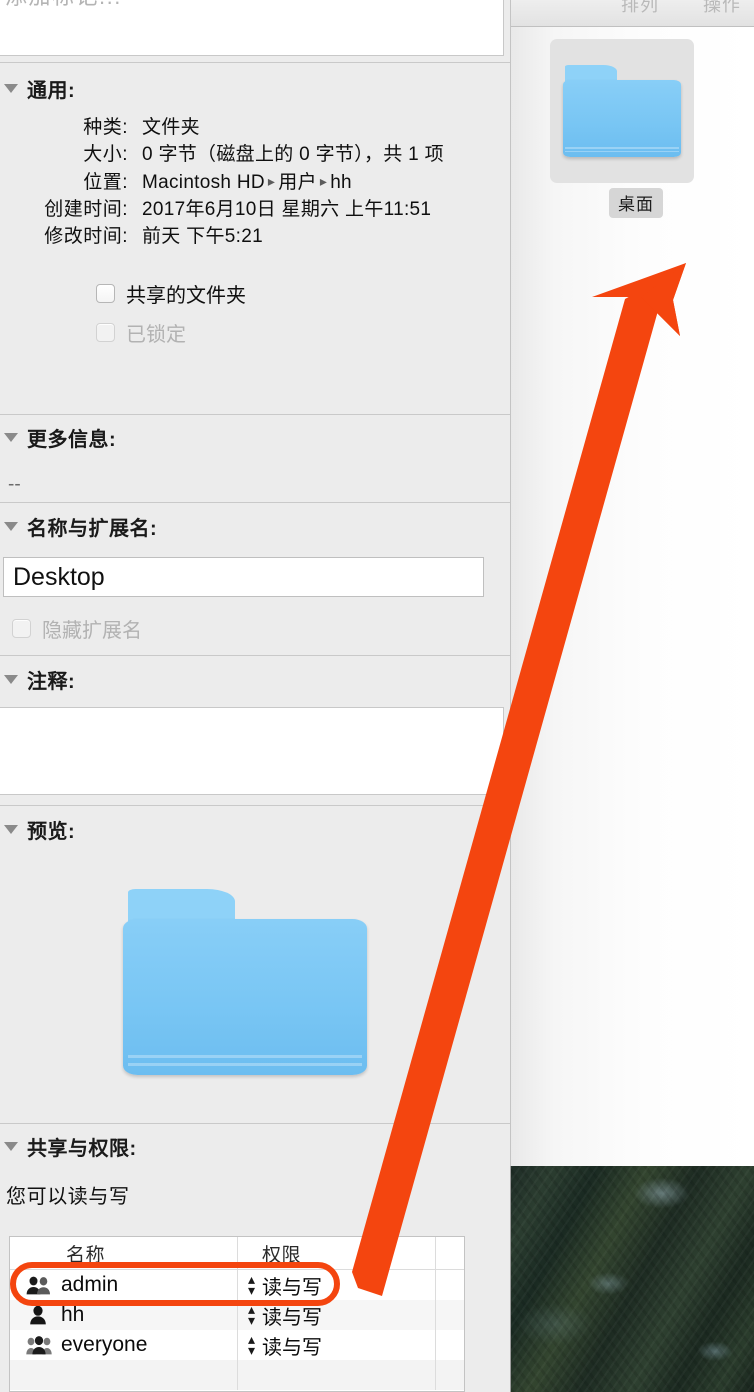 The image size is (754, 1392). What do you see at coordinates (255, 88) in the screenshot?
I see `section-general-header: 通用:` at bounding box center [255, 88].